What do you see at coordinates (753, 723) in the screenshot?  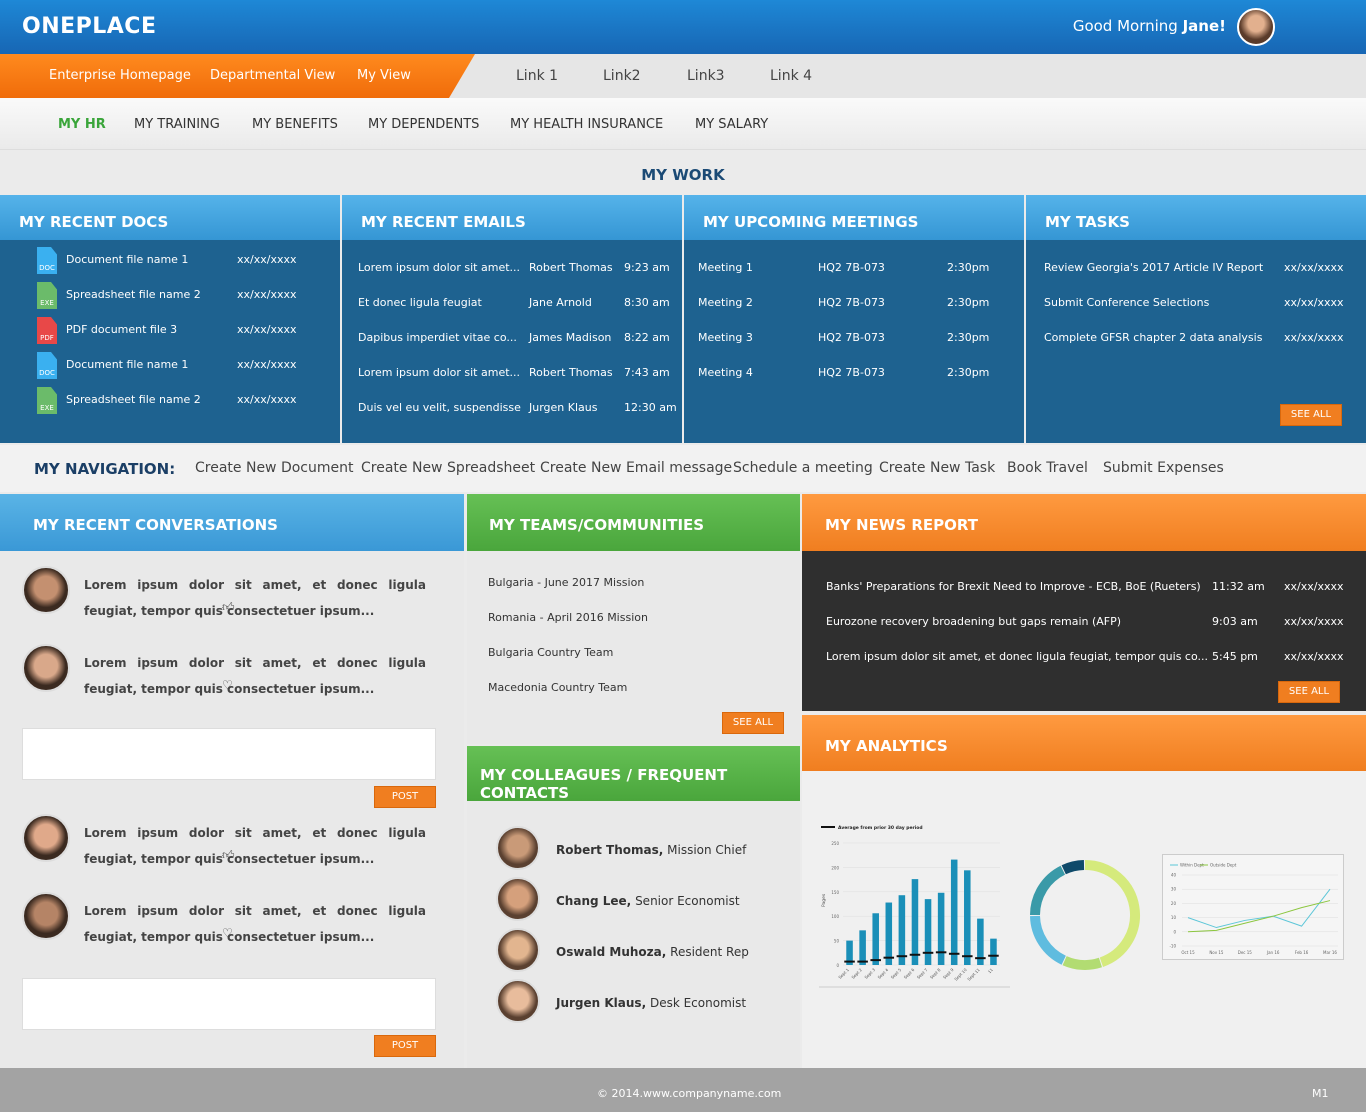 I see `teams-see-all-button: SEE ALL` at bounding box center [753, 723].